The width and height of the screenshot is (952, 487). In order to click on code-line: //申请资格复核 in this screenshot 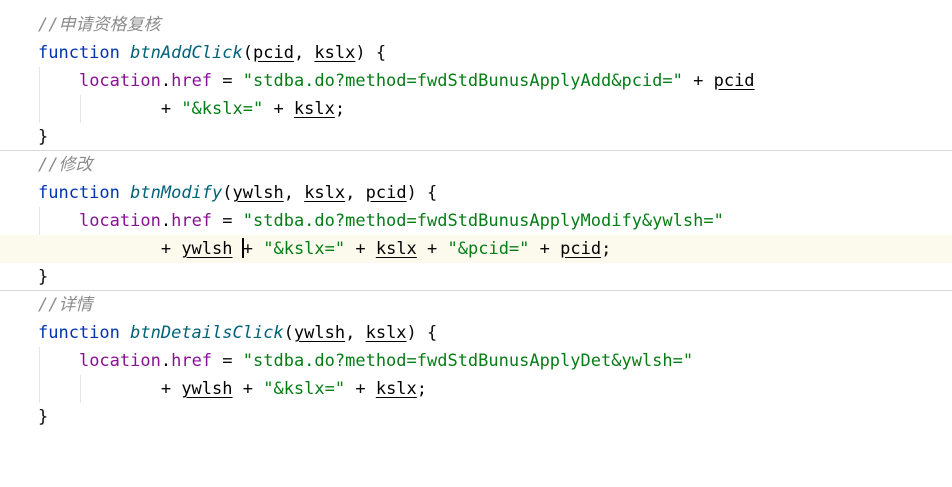, I will do `click(476, 25)`.